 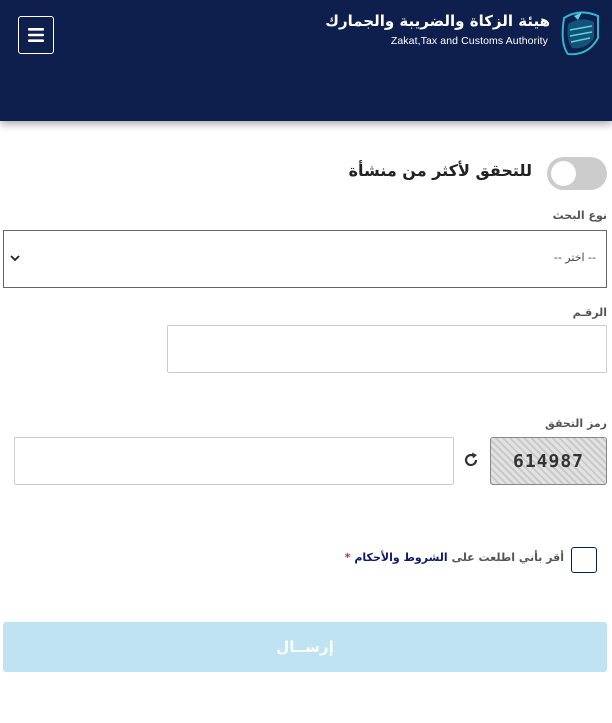 I want to click on search-type-selected-value: -- اختر --, so click(x=574, y=257).